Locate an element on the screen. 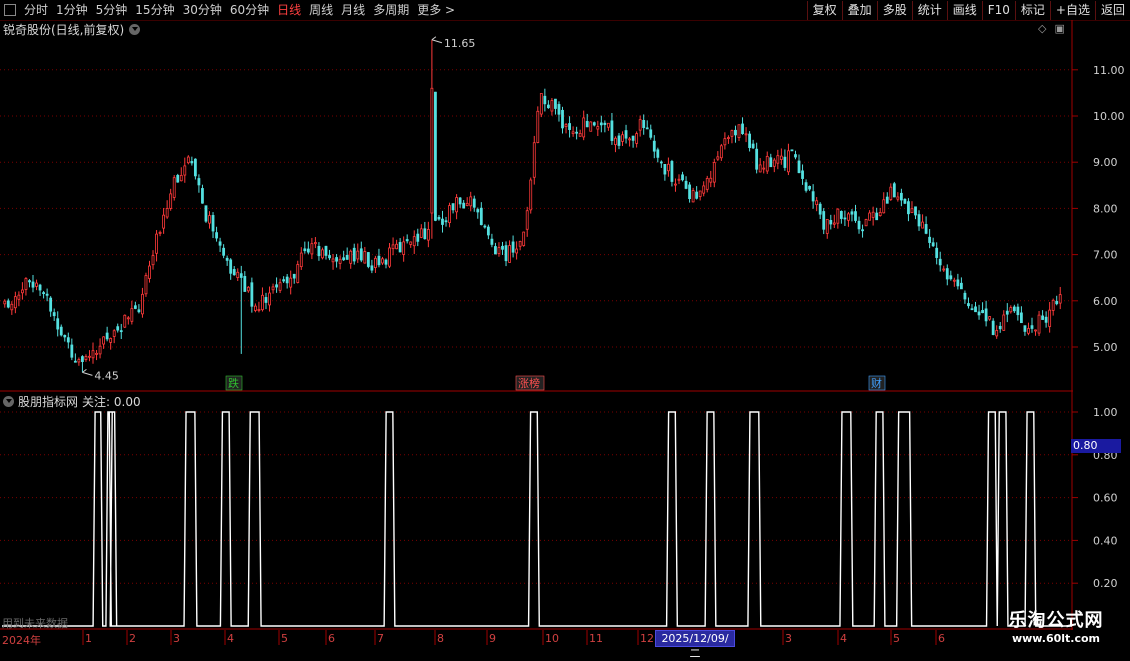 This screenshot has height=661, width=1130. period-tab-5: 60分钟 is located at coordinates (249, 10).